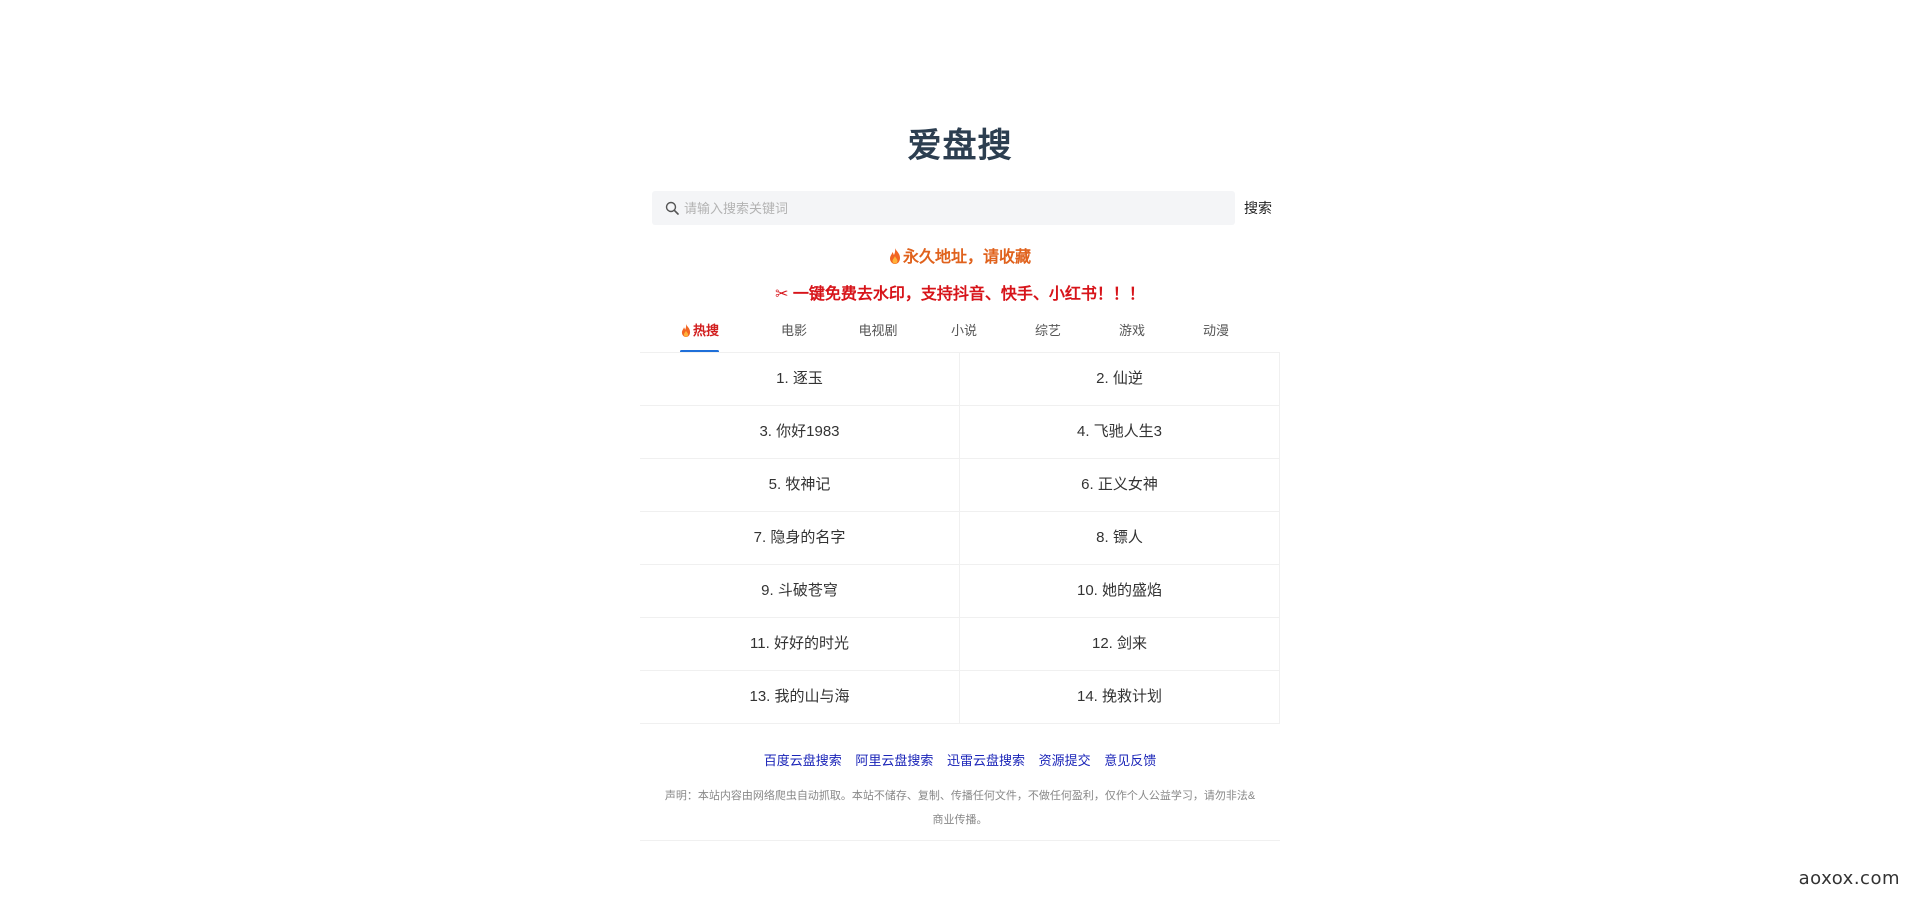 This screenshot has width=1920, height=911. What do you see at coordinates (794, 335) in the screenshot?
I see `tab-movies: 电影` at bounding box center [794, 335].